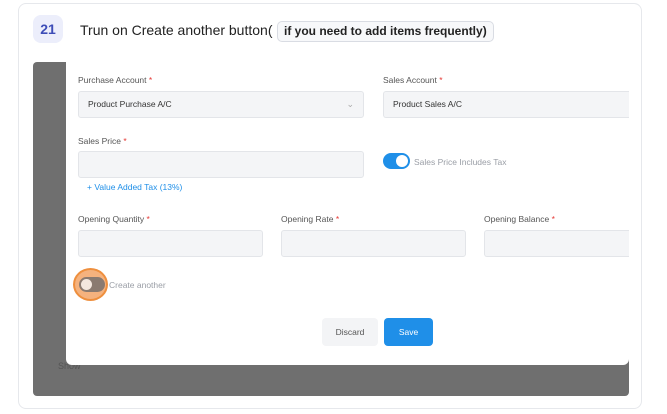 The image size is (667, 414). I want to click on chevron-down-icon: ⌄, so click(350, 104).